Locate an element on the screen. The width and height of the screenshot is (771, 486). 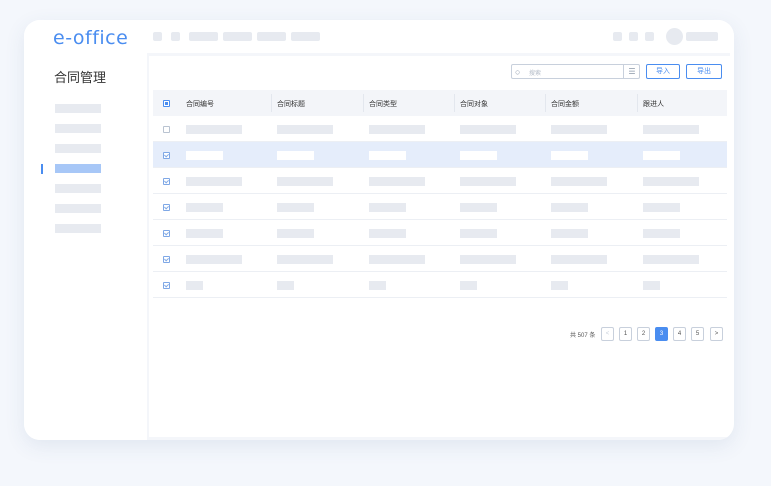
column-header: 合同标题 is located at coordinates (291, 104).